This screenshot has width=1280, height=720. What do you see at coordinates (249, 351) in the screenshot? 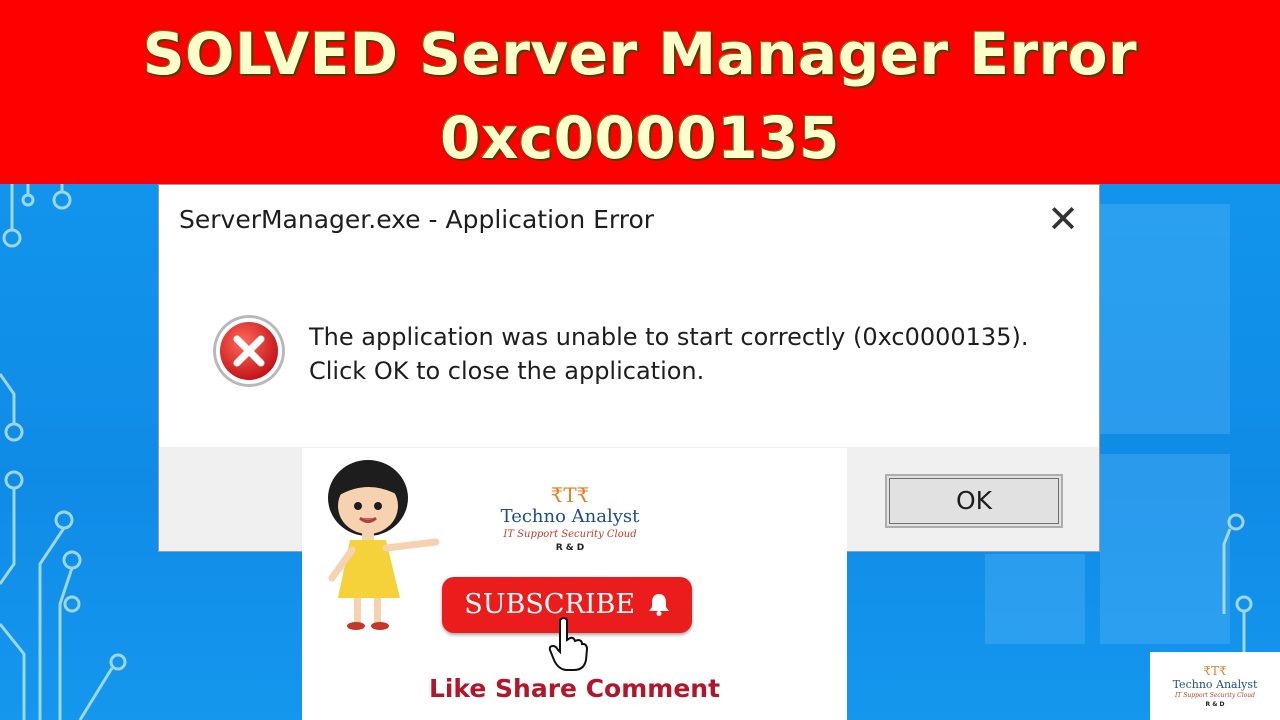
I see `error-icon` at bounding box center [249, 351].